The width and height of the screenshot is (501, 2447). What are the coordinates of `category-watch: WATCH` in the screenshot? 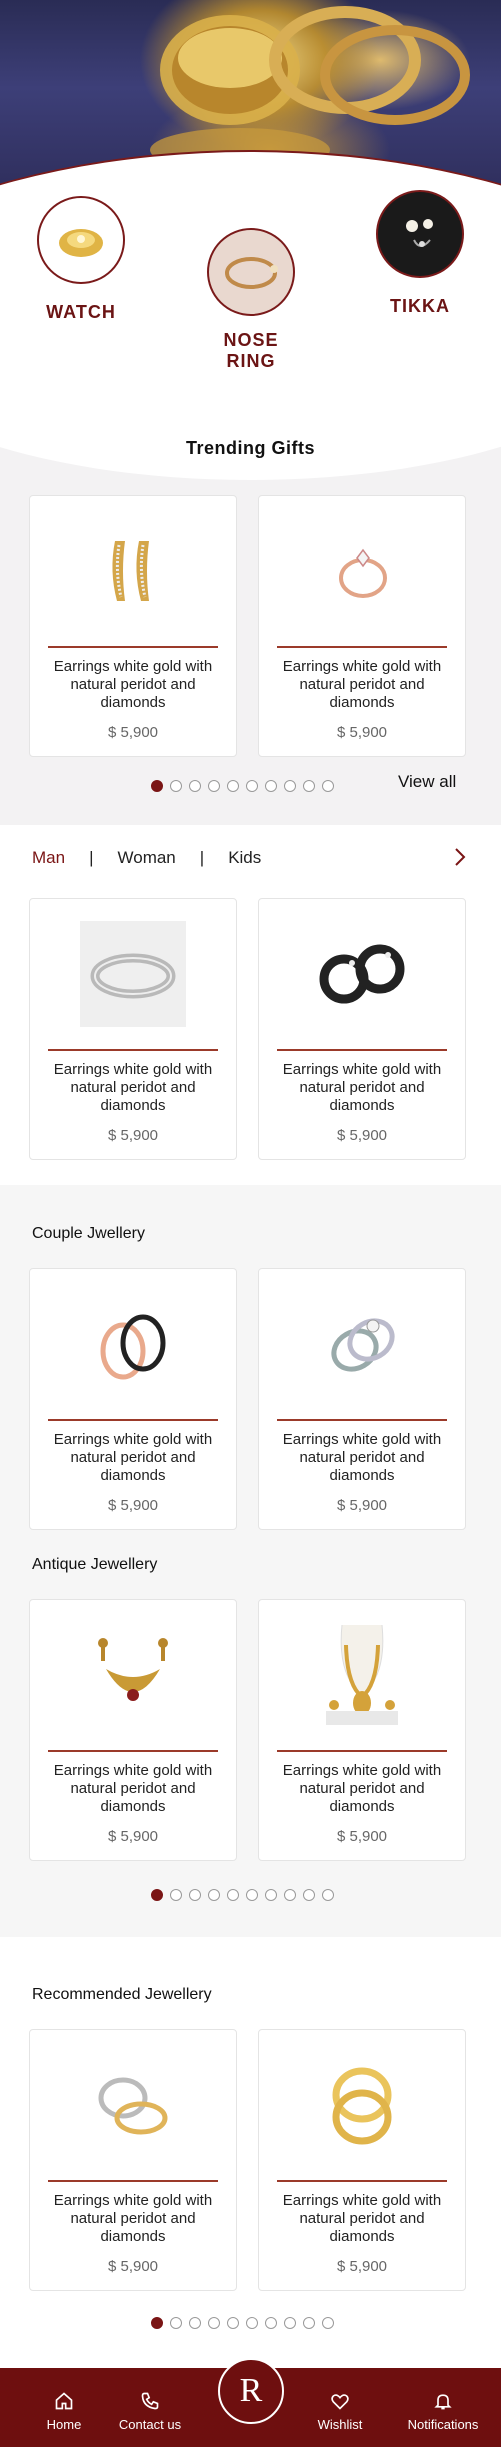 It's located at (81, 259).